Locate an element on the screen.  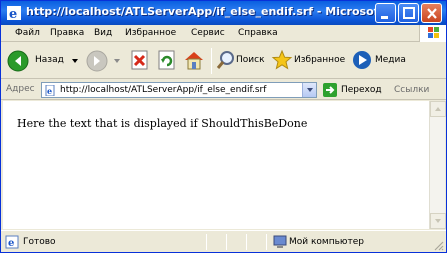
menu-edit: Правка is located at coordinates (67, 33).